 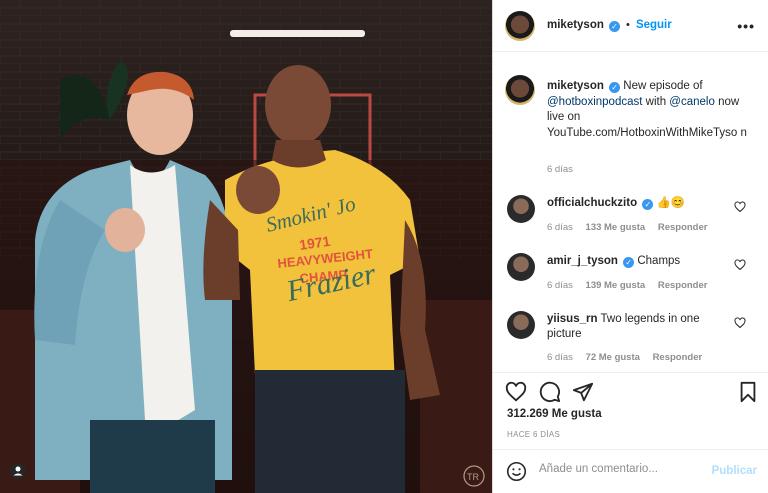 I want to click on mention-link: @canelo, so click(x=692, y=102).